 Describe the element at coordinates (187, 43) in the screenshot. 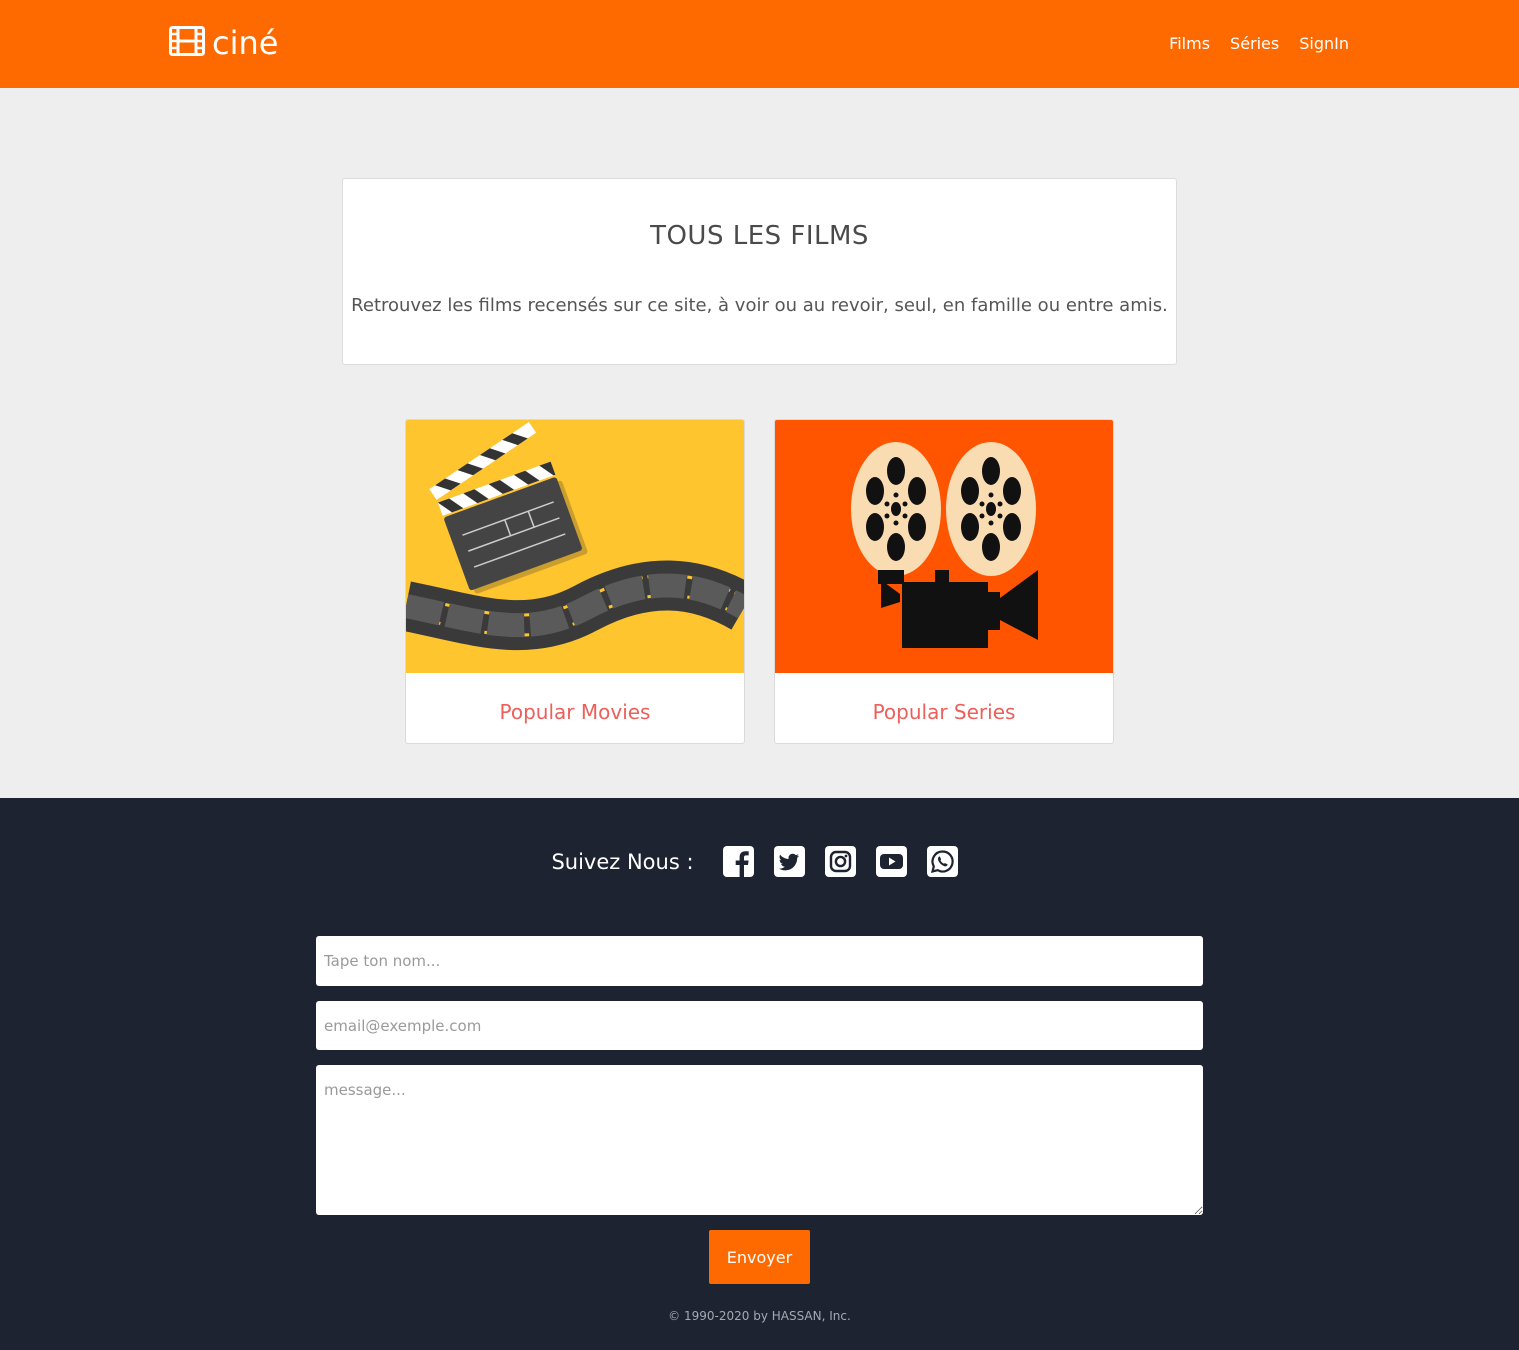

I see `film-icon` at that location.